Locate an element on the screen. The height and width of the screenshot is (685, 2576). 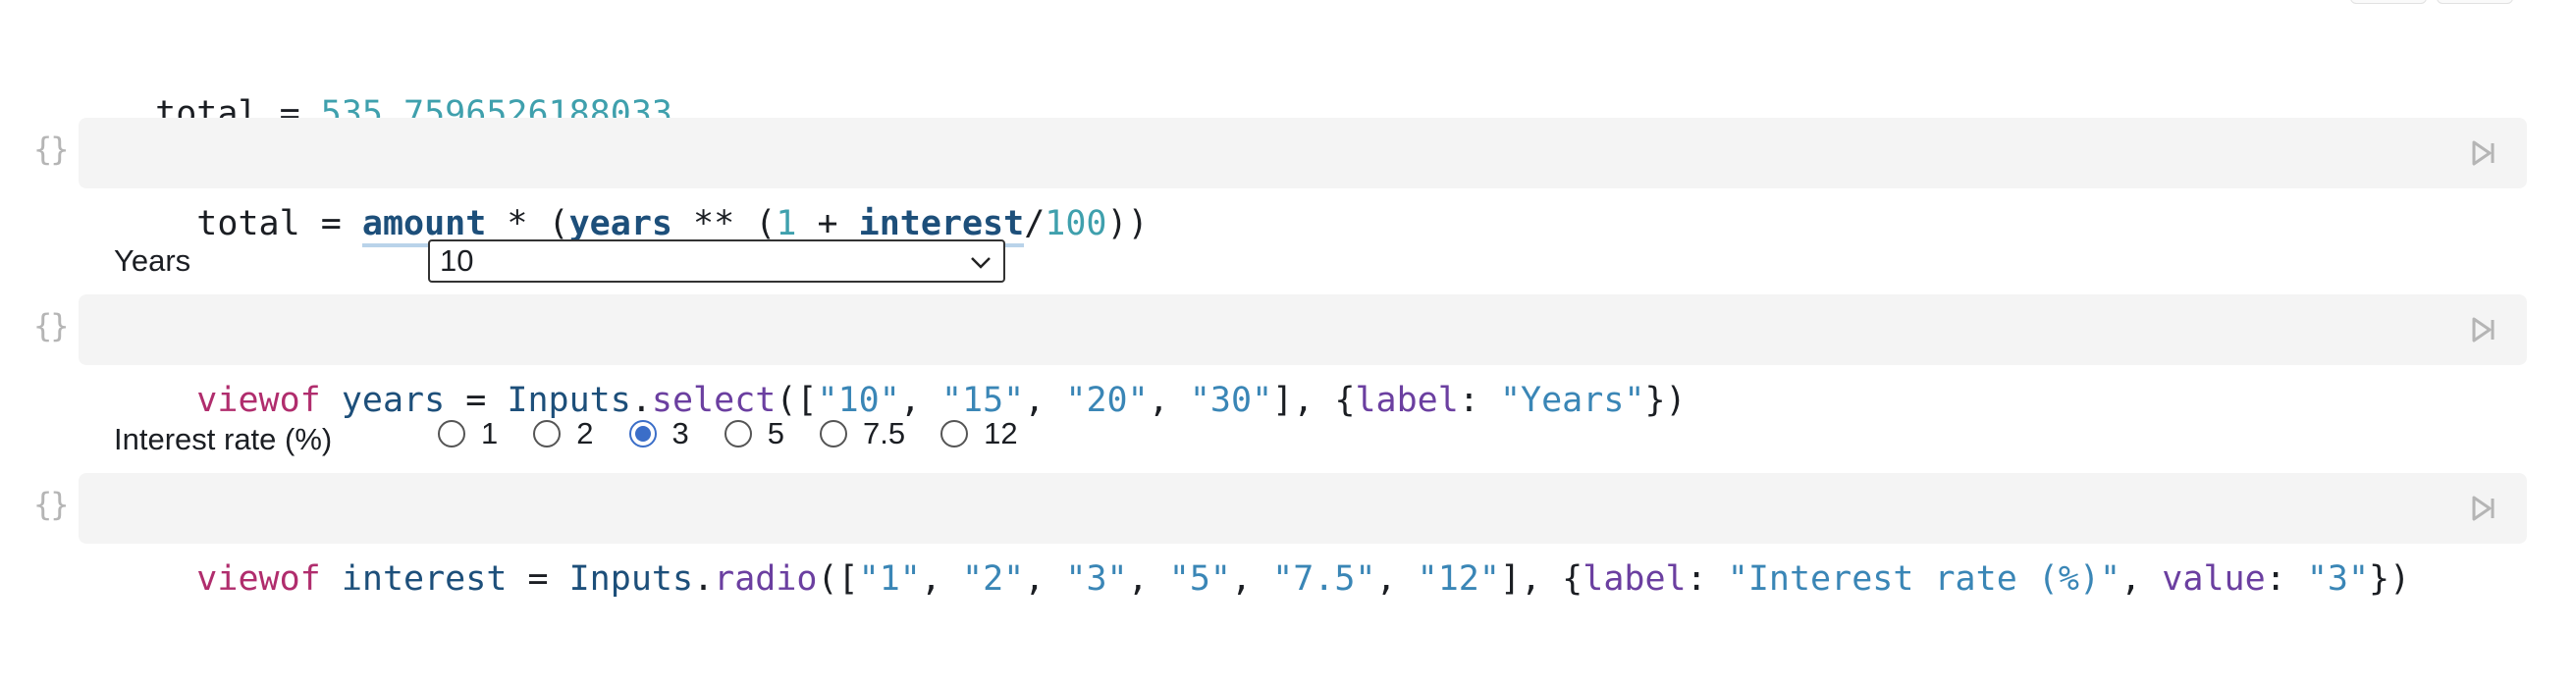
radio-option: 7.5 is located at coordinates (862, 434).